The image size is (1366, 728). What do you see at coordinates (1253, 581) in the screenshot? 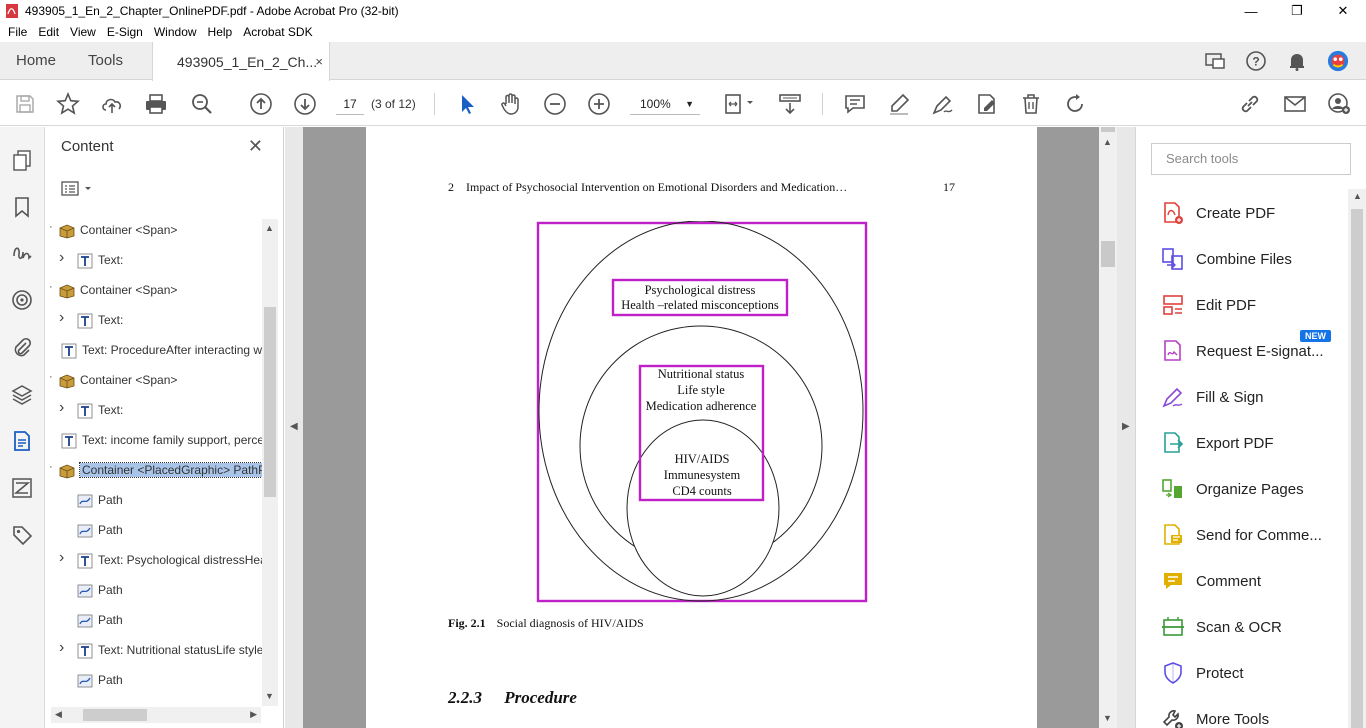
I see `tool-comment: Comment` at bounding box center [1253, 581].